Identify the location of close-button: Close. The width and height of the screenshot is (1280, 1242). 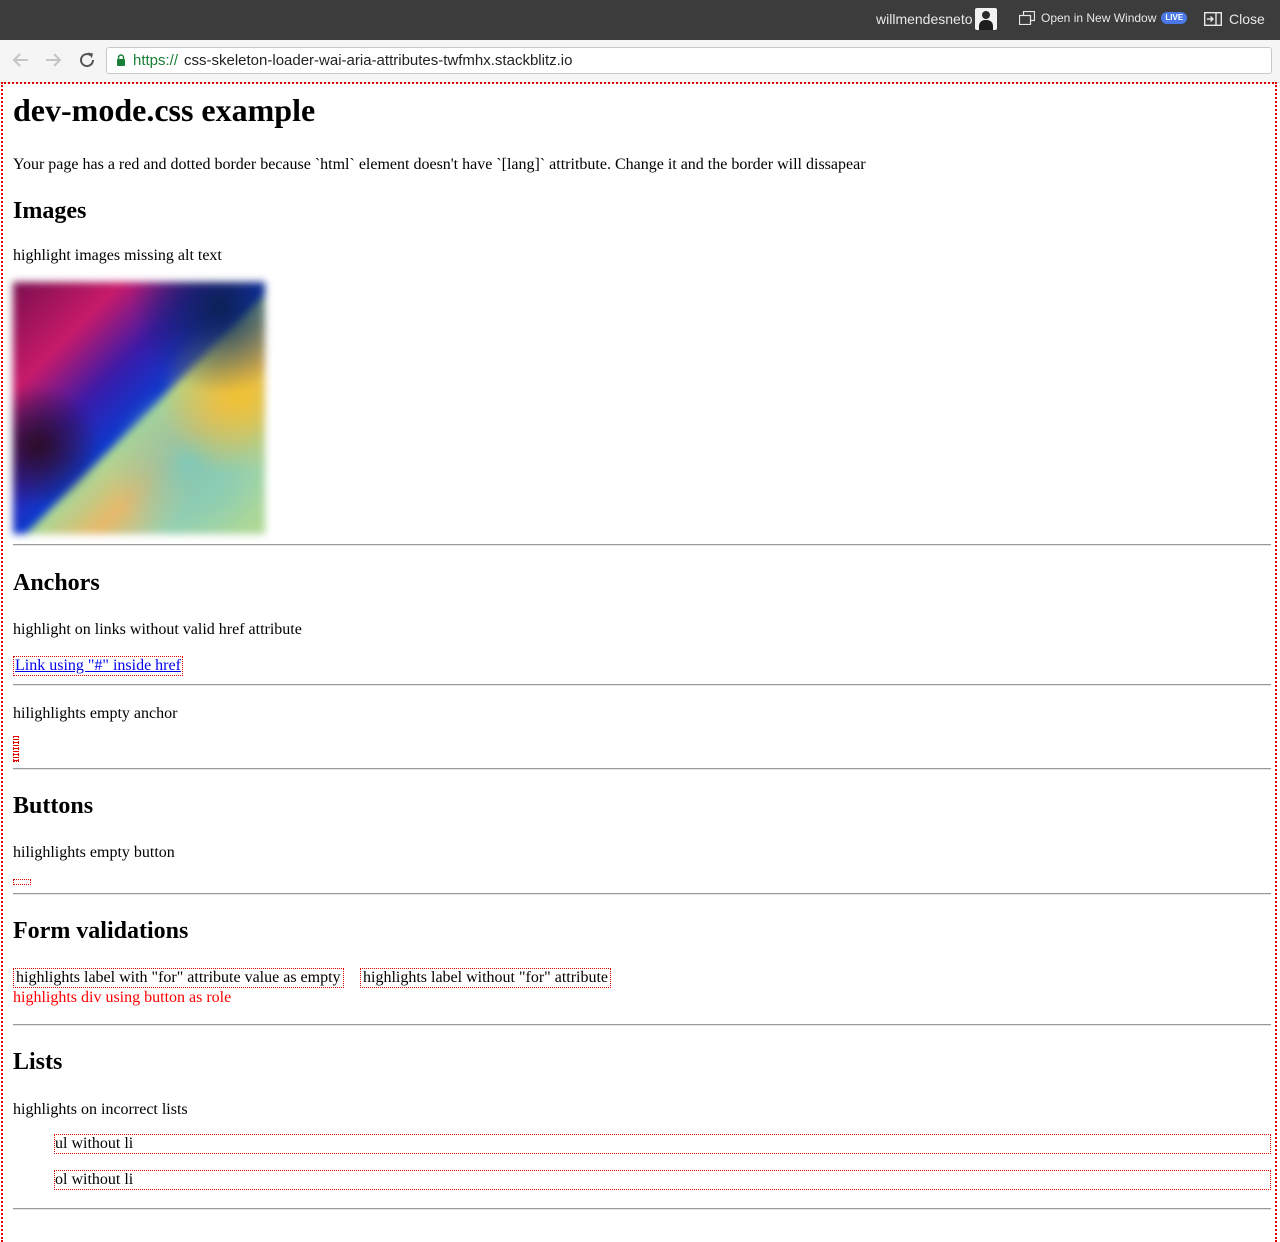
(1234, 19).